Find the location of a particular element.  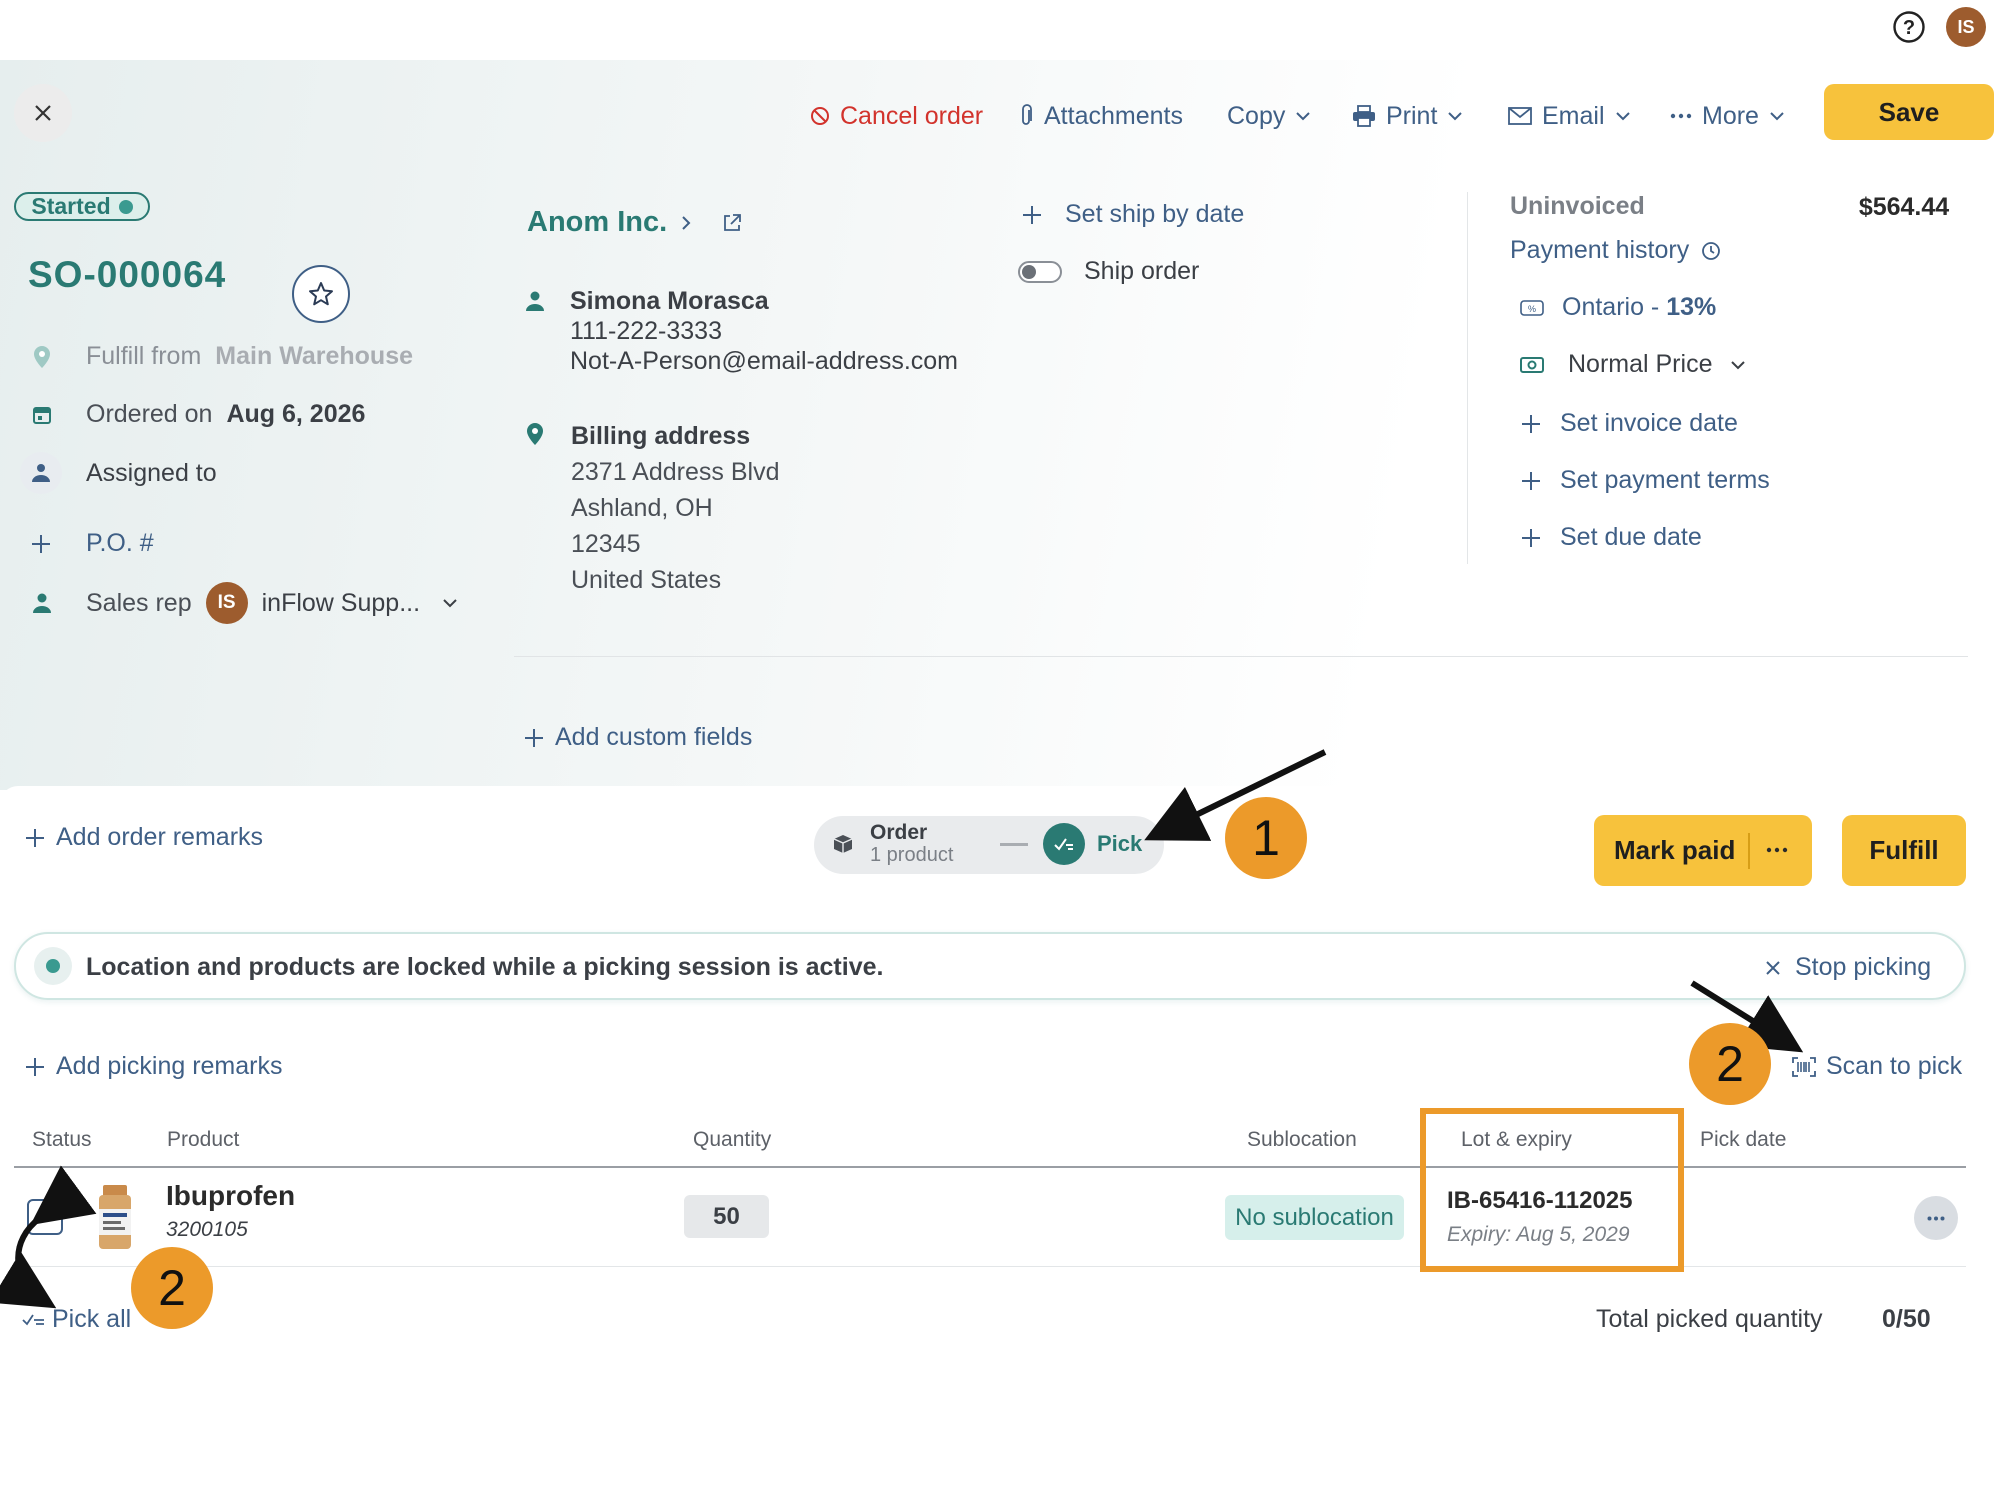

annotation-arrow is located at coordinates (48, 1237).